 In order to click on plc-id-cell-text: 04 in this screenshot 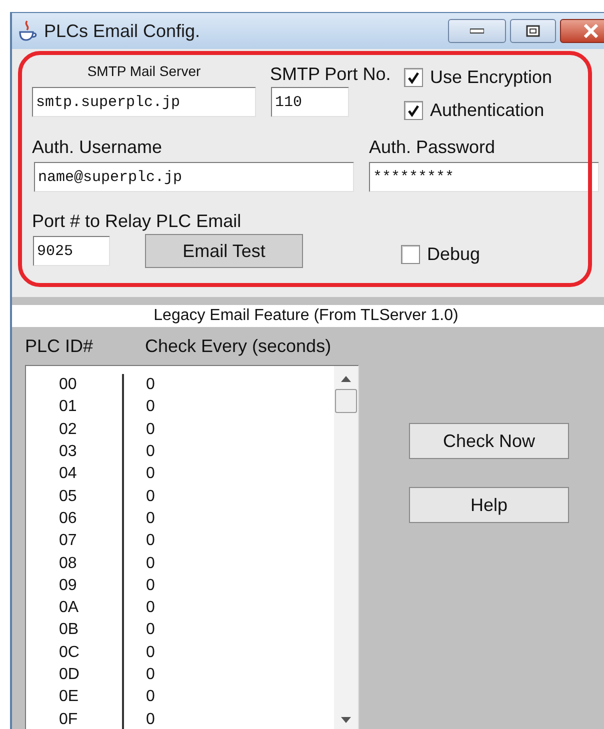, I will do `click(68, 474)`.